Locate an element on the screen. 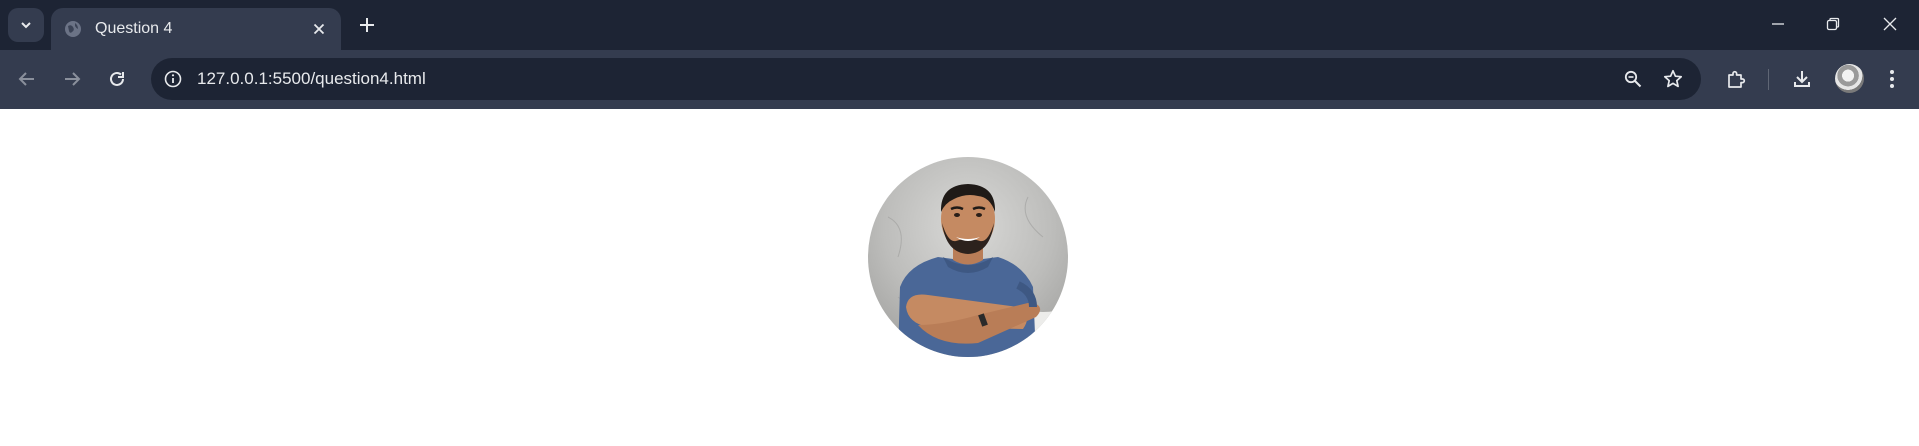 This screenshot has height=446, width=1919. url-text: 127.0.0.1:5500/question4.html is located at coordinates (907, 79).